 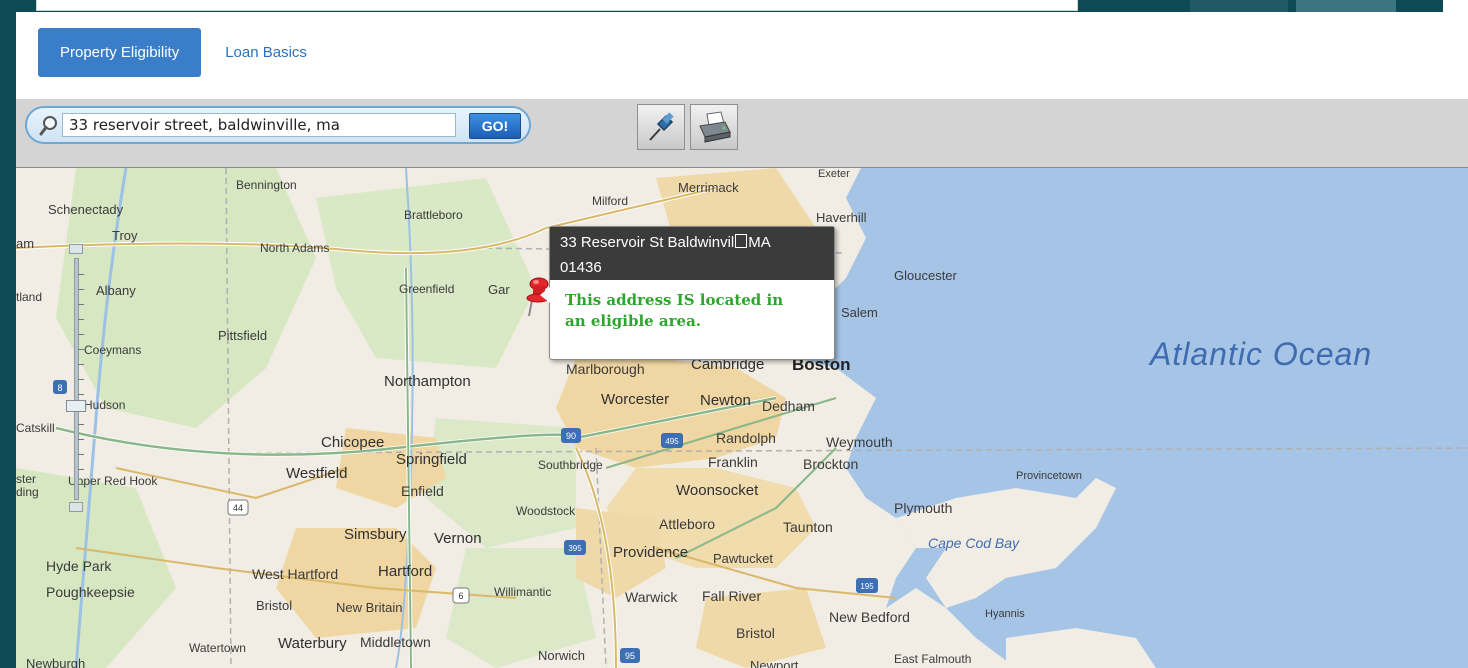 I want to click on pushpin-tool-button, so click(x=661, y=127).